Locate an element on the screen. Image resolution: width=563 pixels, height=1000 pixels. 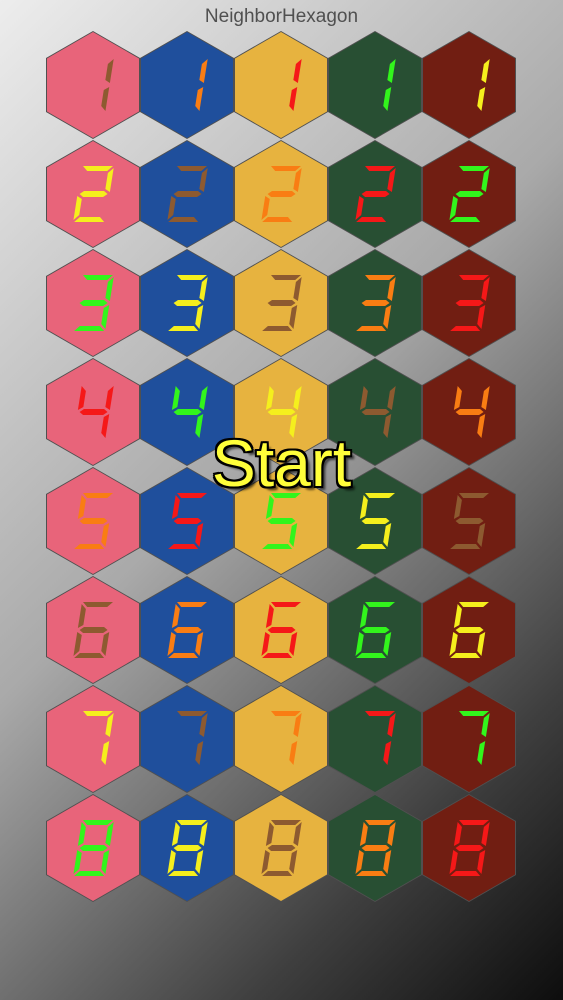
start-button: Start is located at coordinates (281, 463).